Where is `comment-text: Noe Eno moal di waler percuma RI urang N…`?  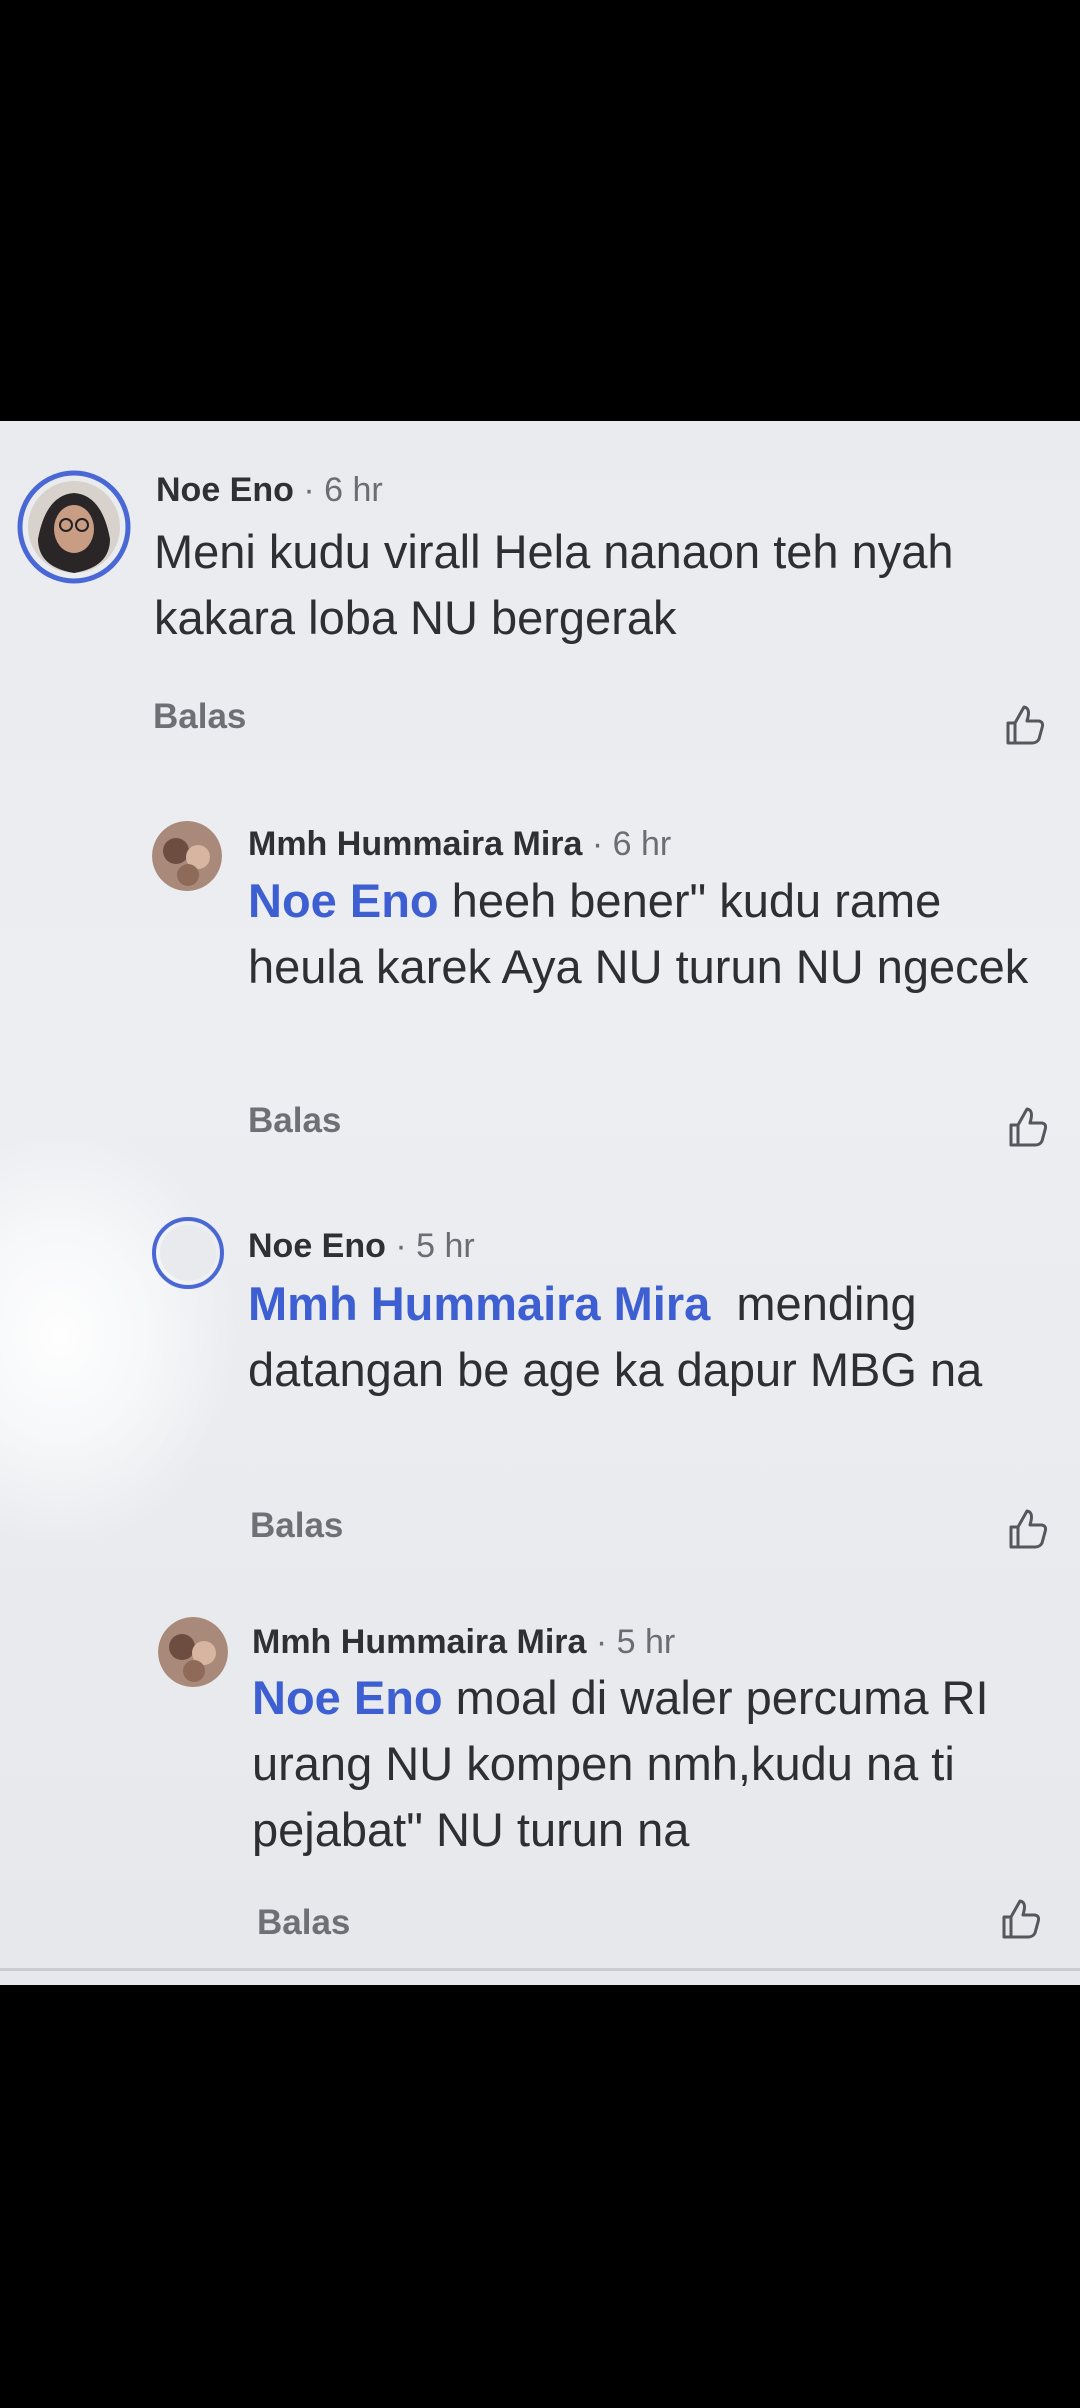 comment-text: Noe Eno moal di waler percuma RI urang N… is located at coordinates (657, 1764).